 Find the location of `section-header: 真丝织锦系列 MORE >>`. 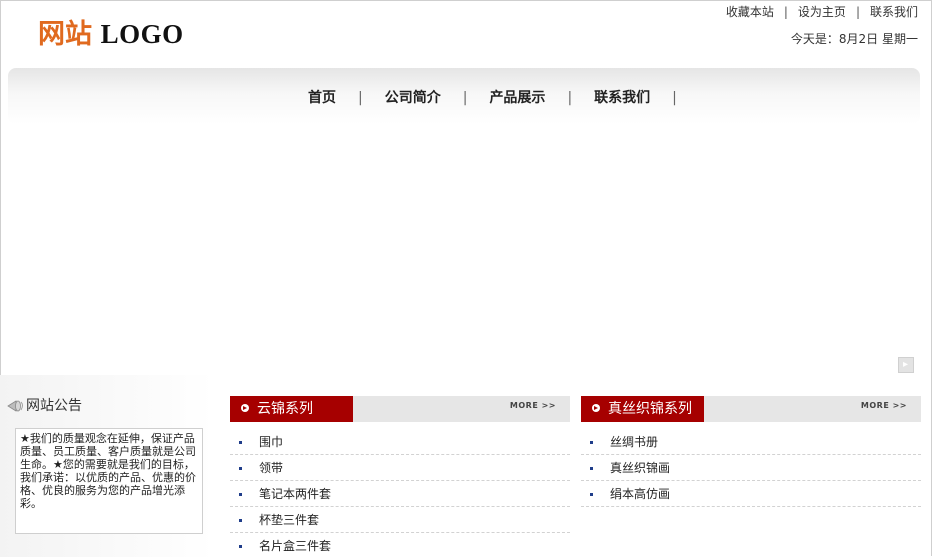

section-header: 真丝织锦系列 MORE >> is located at coordinates (751, 409).